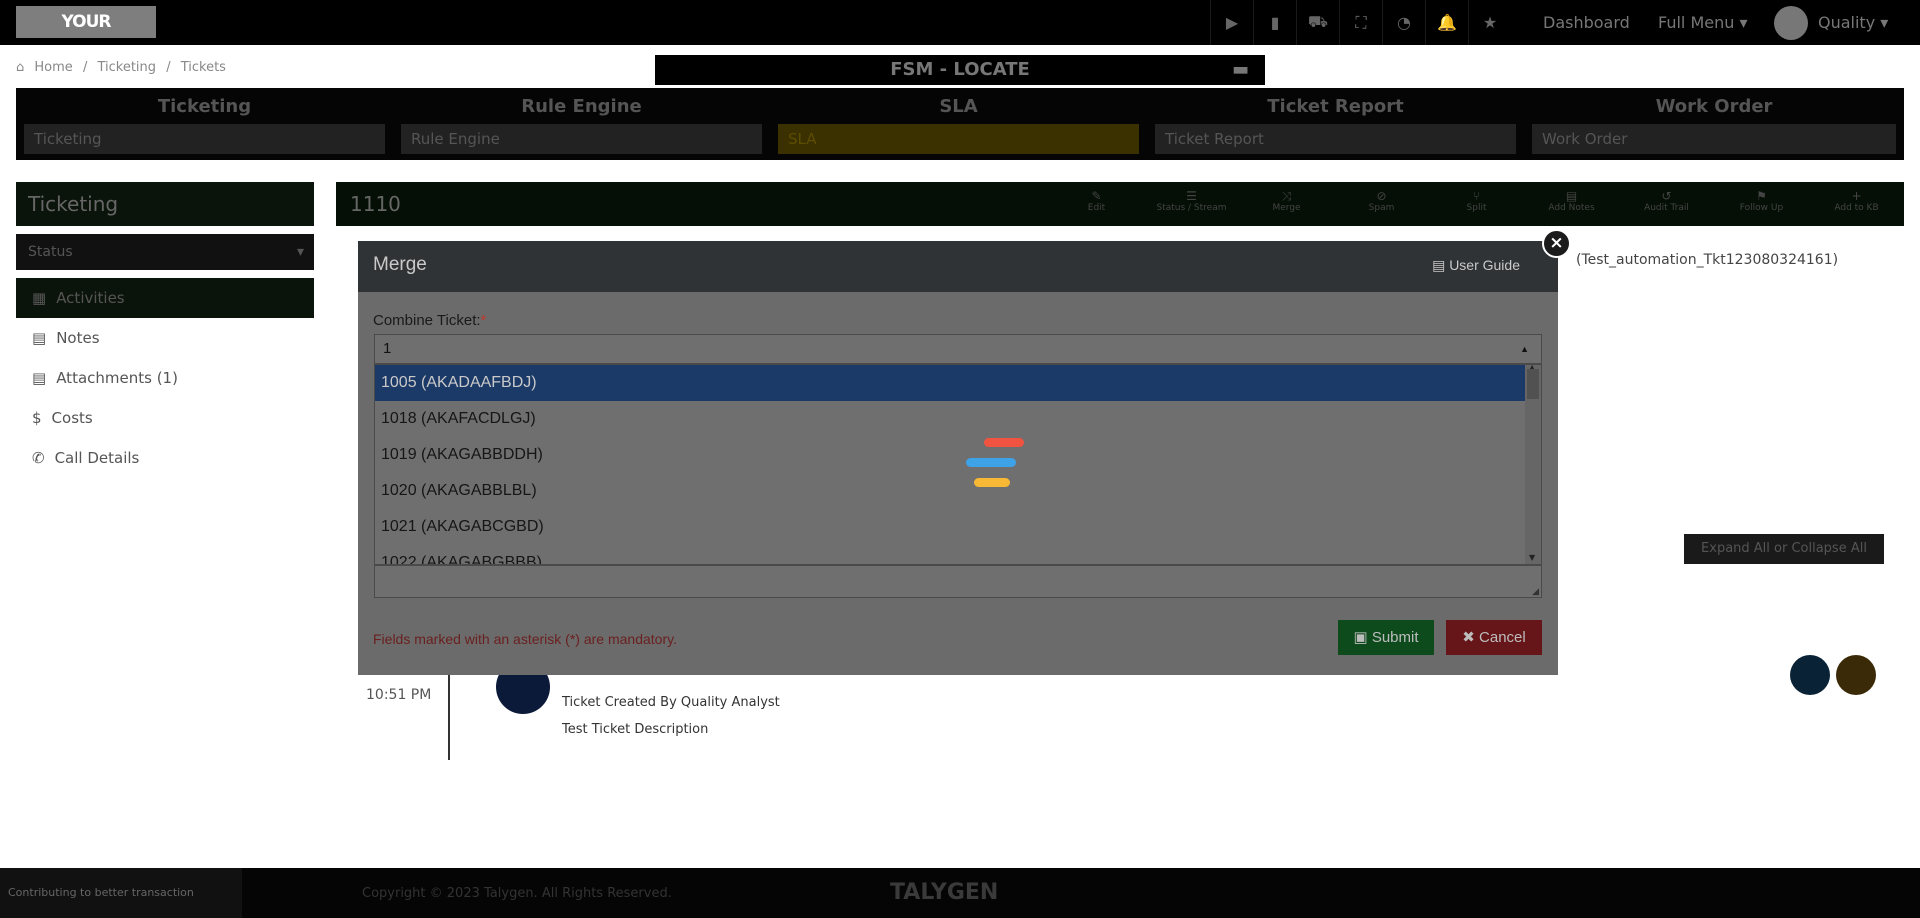  What do you see at coordinates (1468, 637) in the screenshot?
I see `close-icon: ✖` at bounding box center [1468, 637].